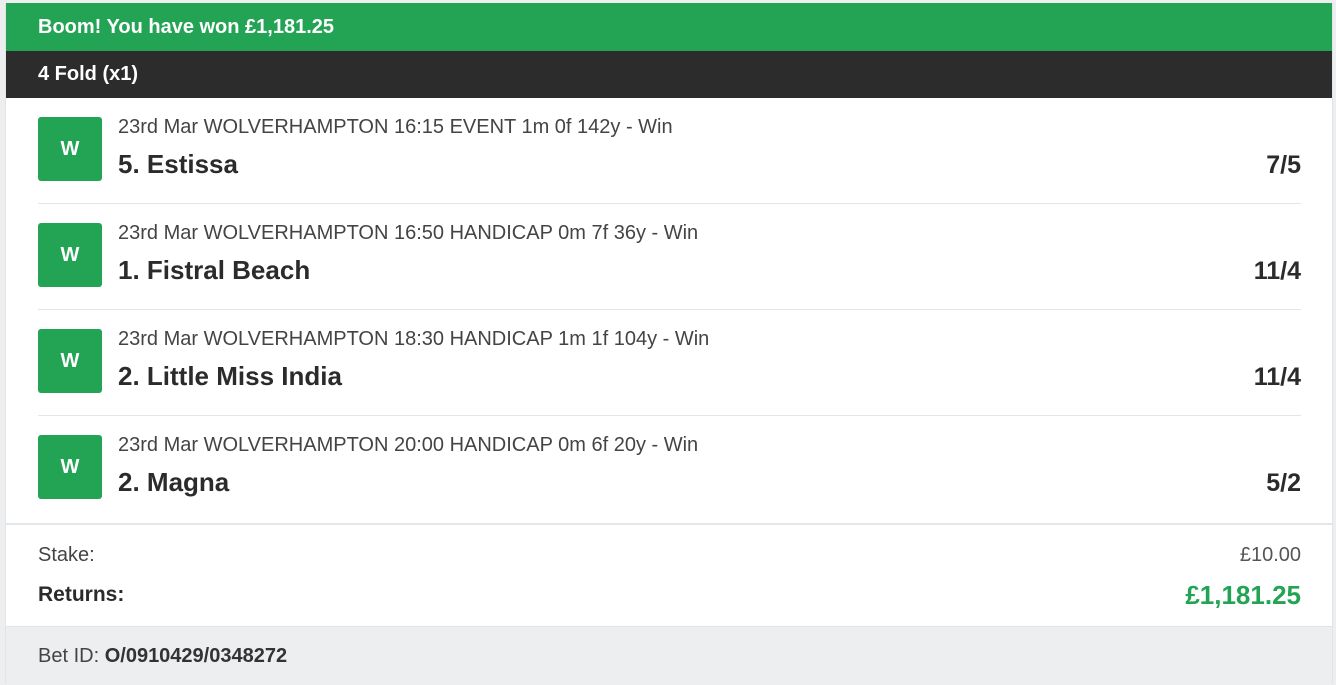  What do you see at coordinates (669, 655) in the screenshot?
I see `bet-id-bar: Bet ID: O/0910429/0348272` at bounding box center [669, 655].